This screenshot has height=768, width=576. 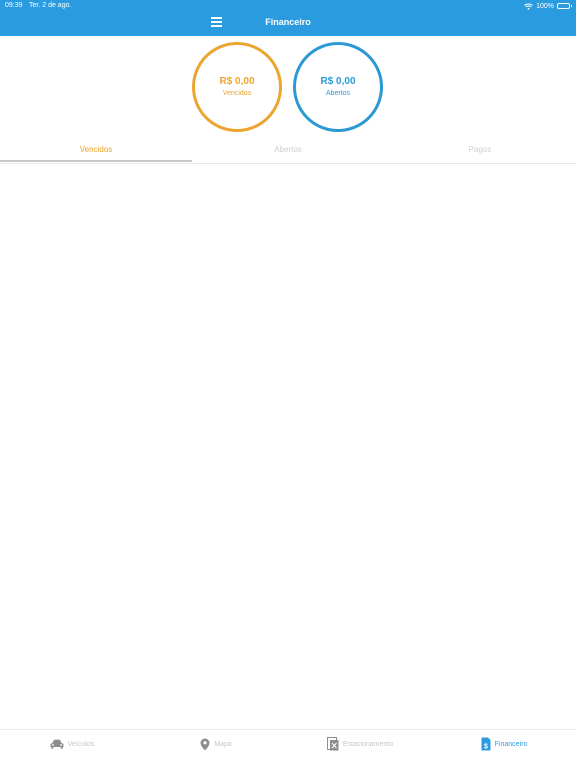 What do you see at coordinates (96, 161) in the screenshot?
I see `tab-indicator` at bounding box center [96, 161].